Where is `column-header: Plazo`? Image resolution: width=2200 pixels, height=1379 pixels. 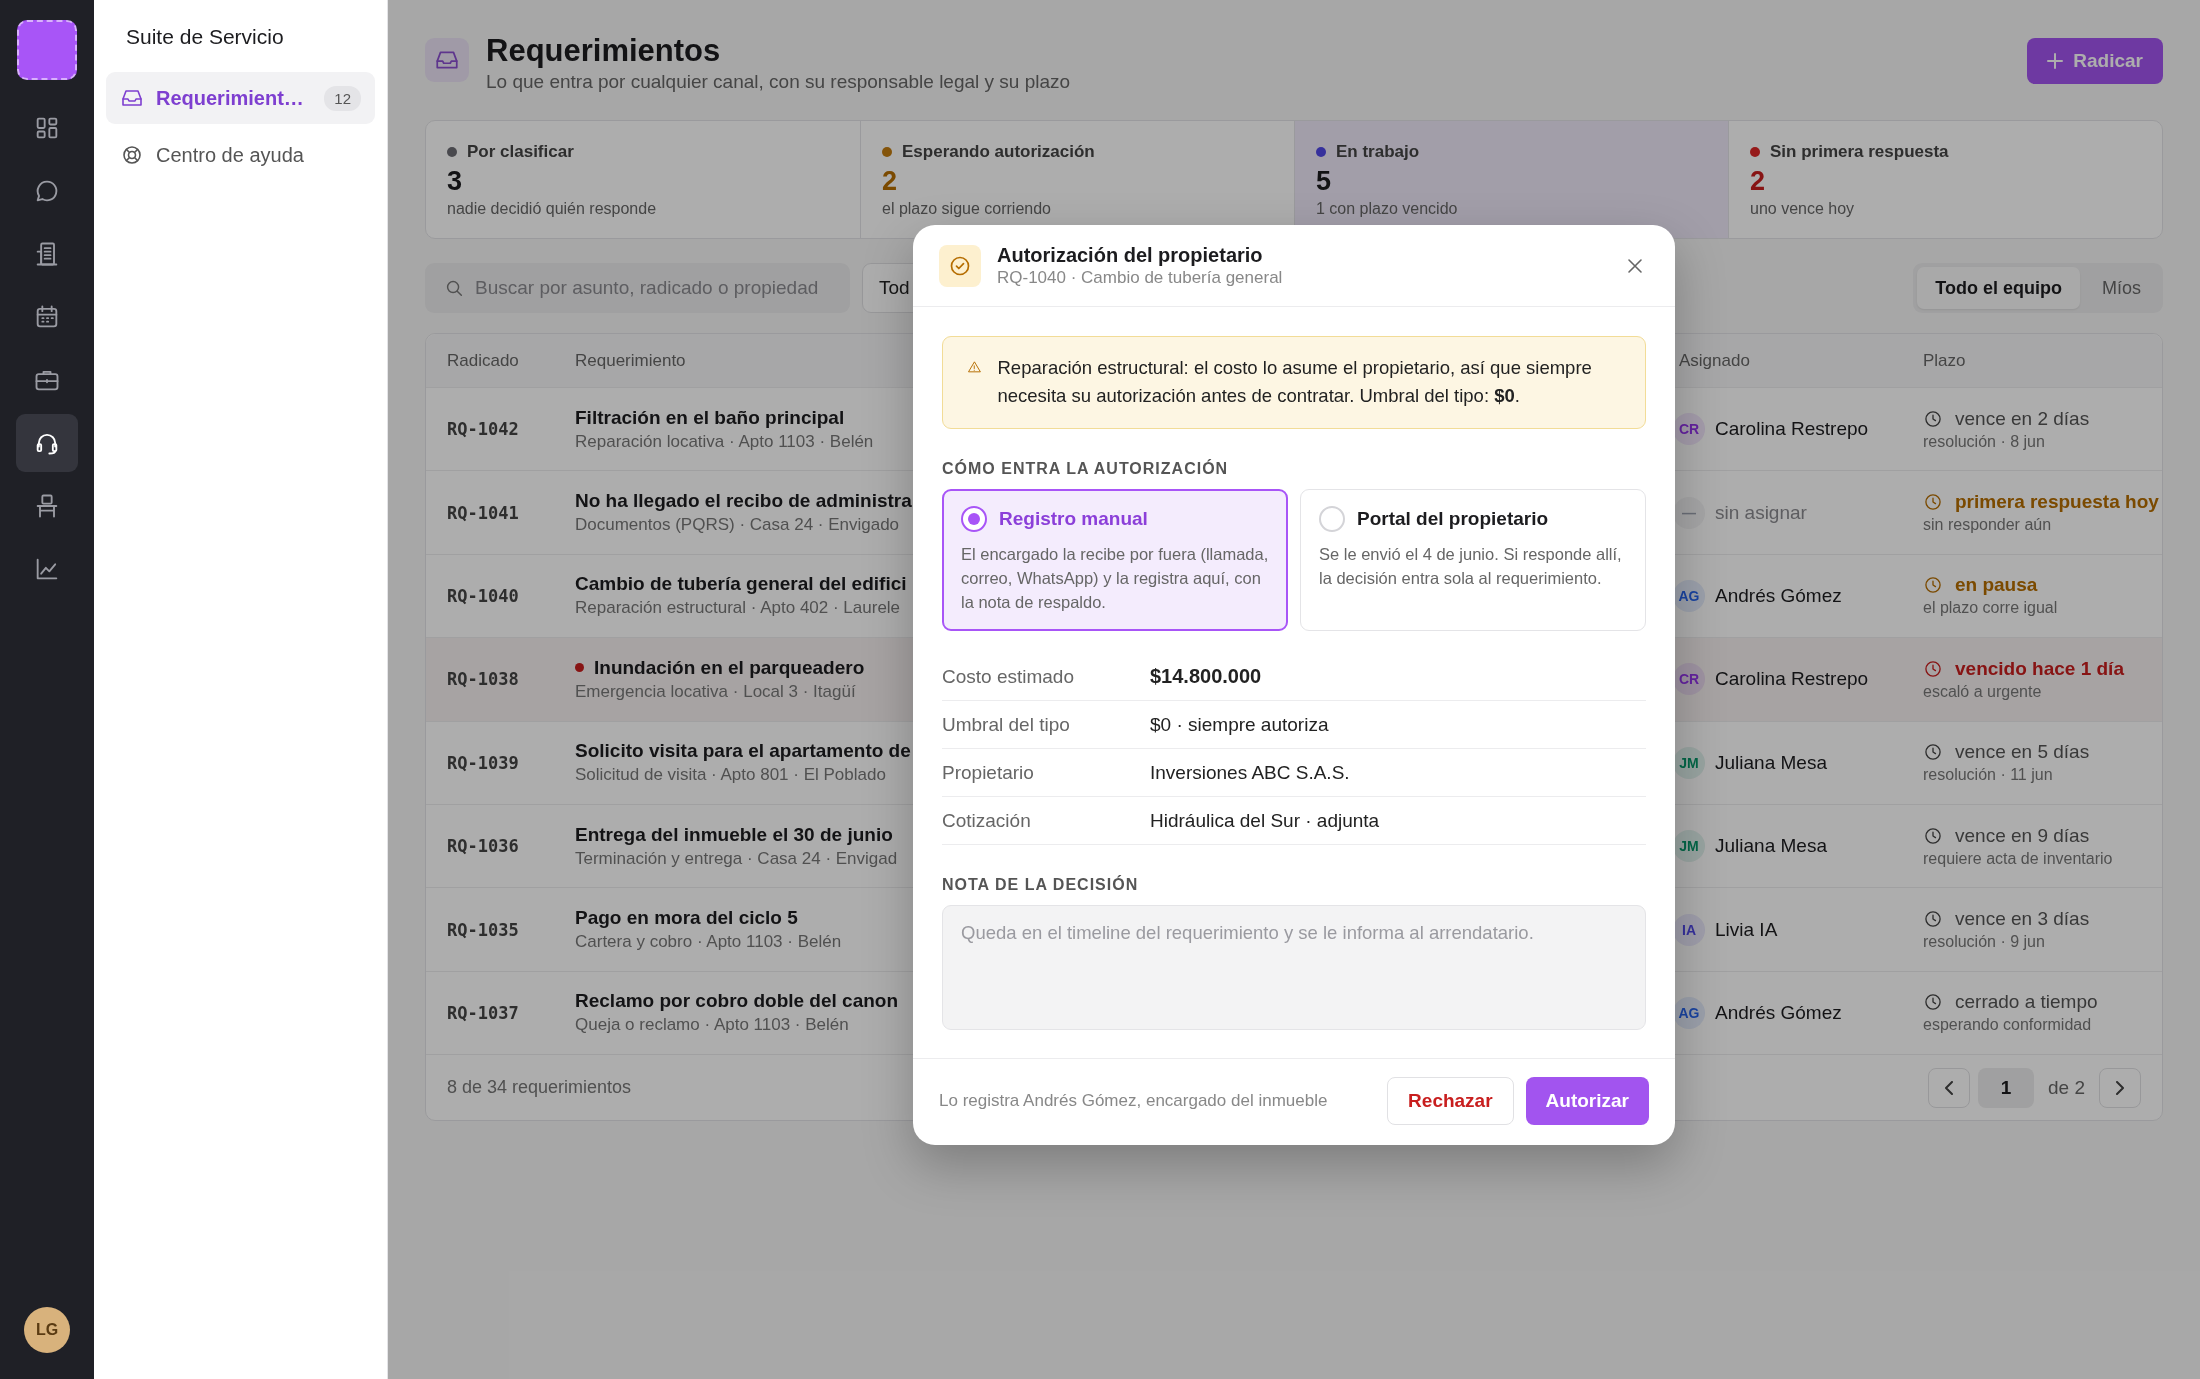
column-header: Plazo is located at coordinates (1944, 360).